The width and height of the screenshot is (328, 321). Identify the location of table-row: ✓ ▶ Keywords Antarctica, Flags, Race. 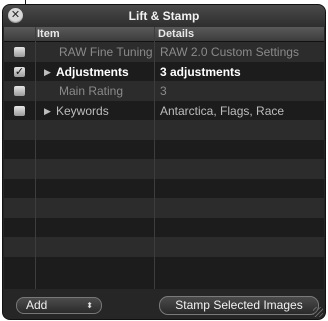
(164, 110).